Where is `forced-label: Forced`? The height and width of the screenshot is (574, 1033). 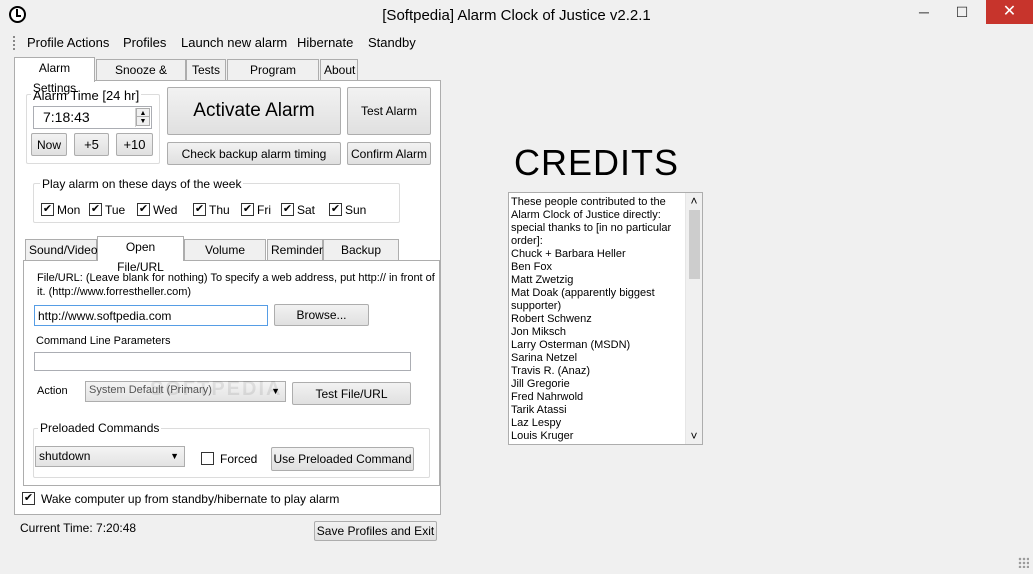 forced-label: Forced is located at coordinates (239, 459).